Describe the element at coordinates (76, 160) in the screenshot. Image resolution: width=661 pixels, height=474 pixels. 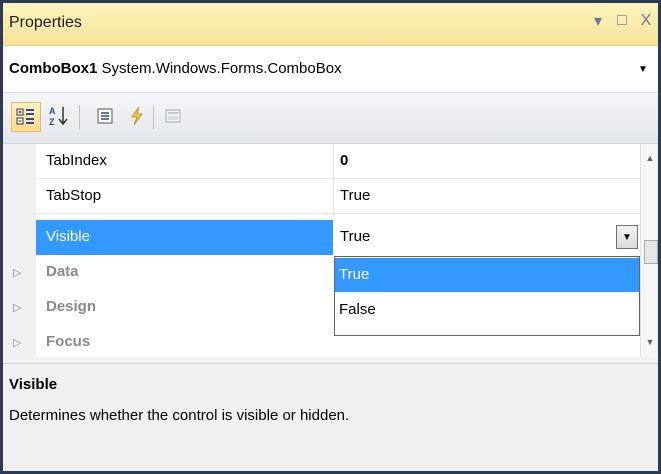
I see `property-name: TabIndex` at that location.